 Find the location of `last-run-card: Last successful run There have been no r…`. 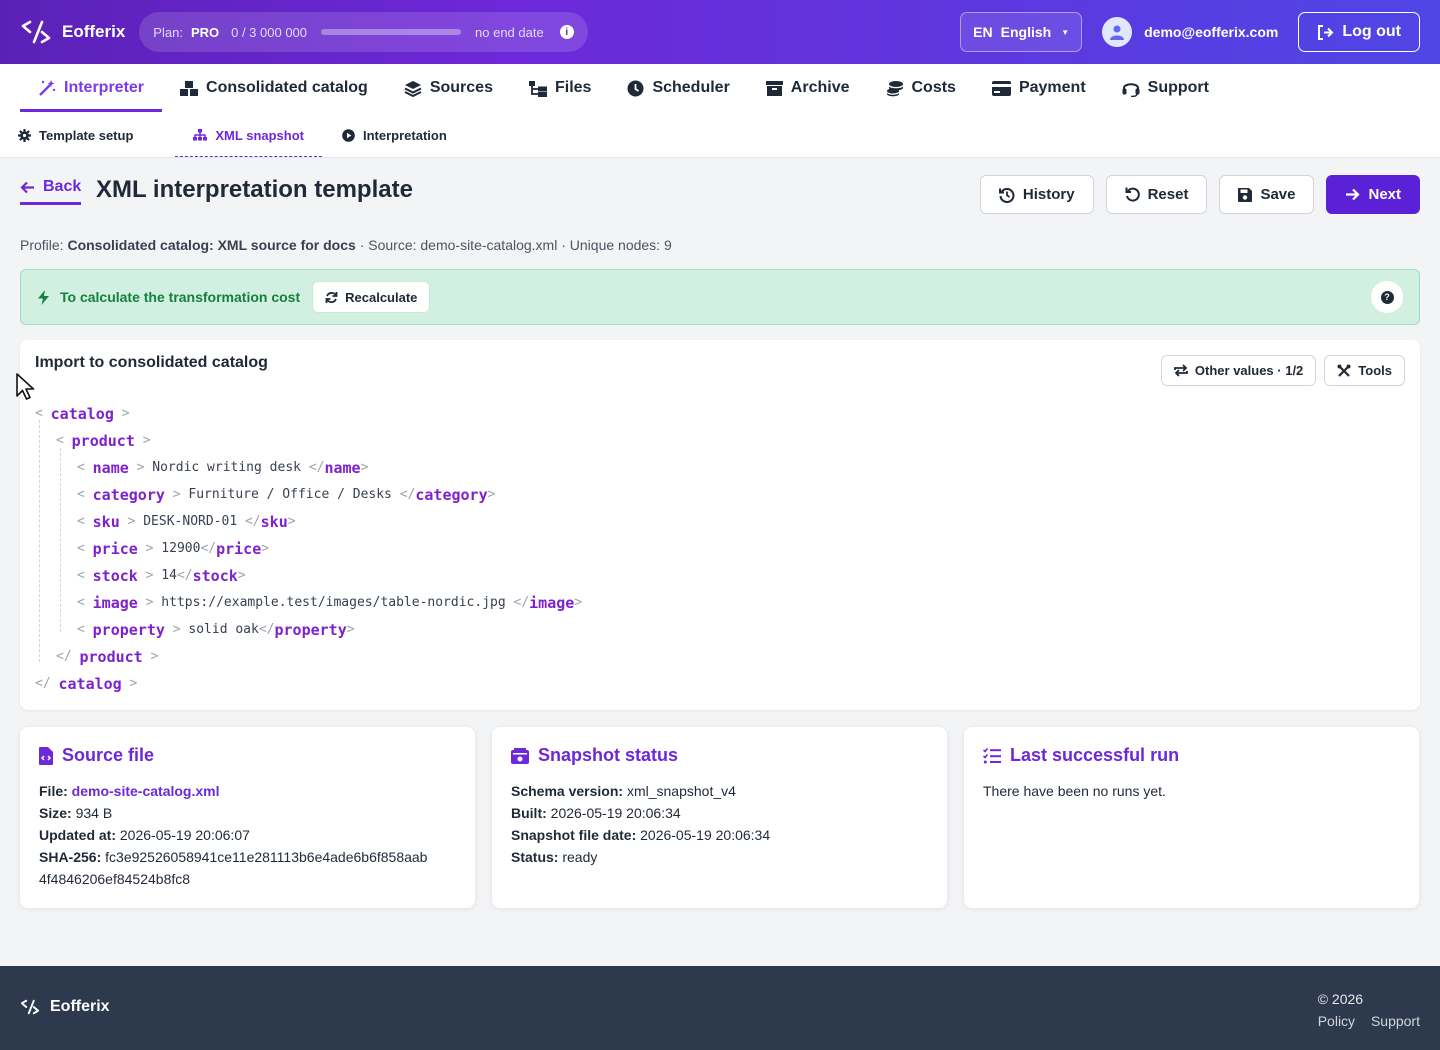

last-run-card: Last successful run There have been no r… is located at coordinates (1191, 817).